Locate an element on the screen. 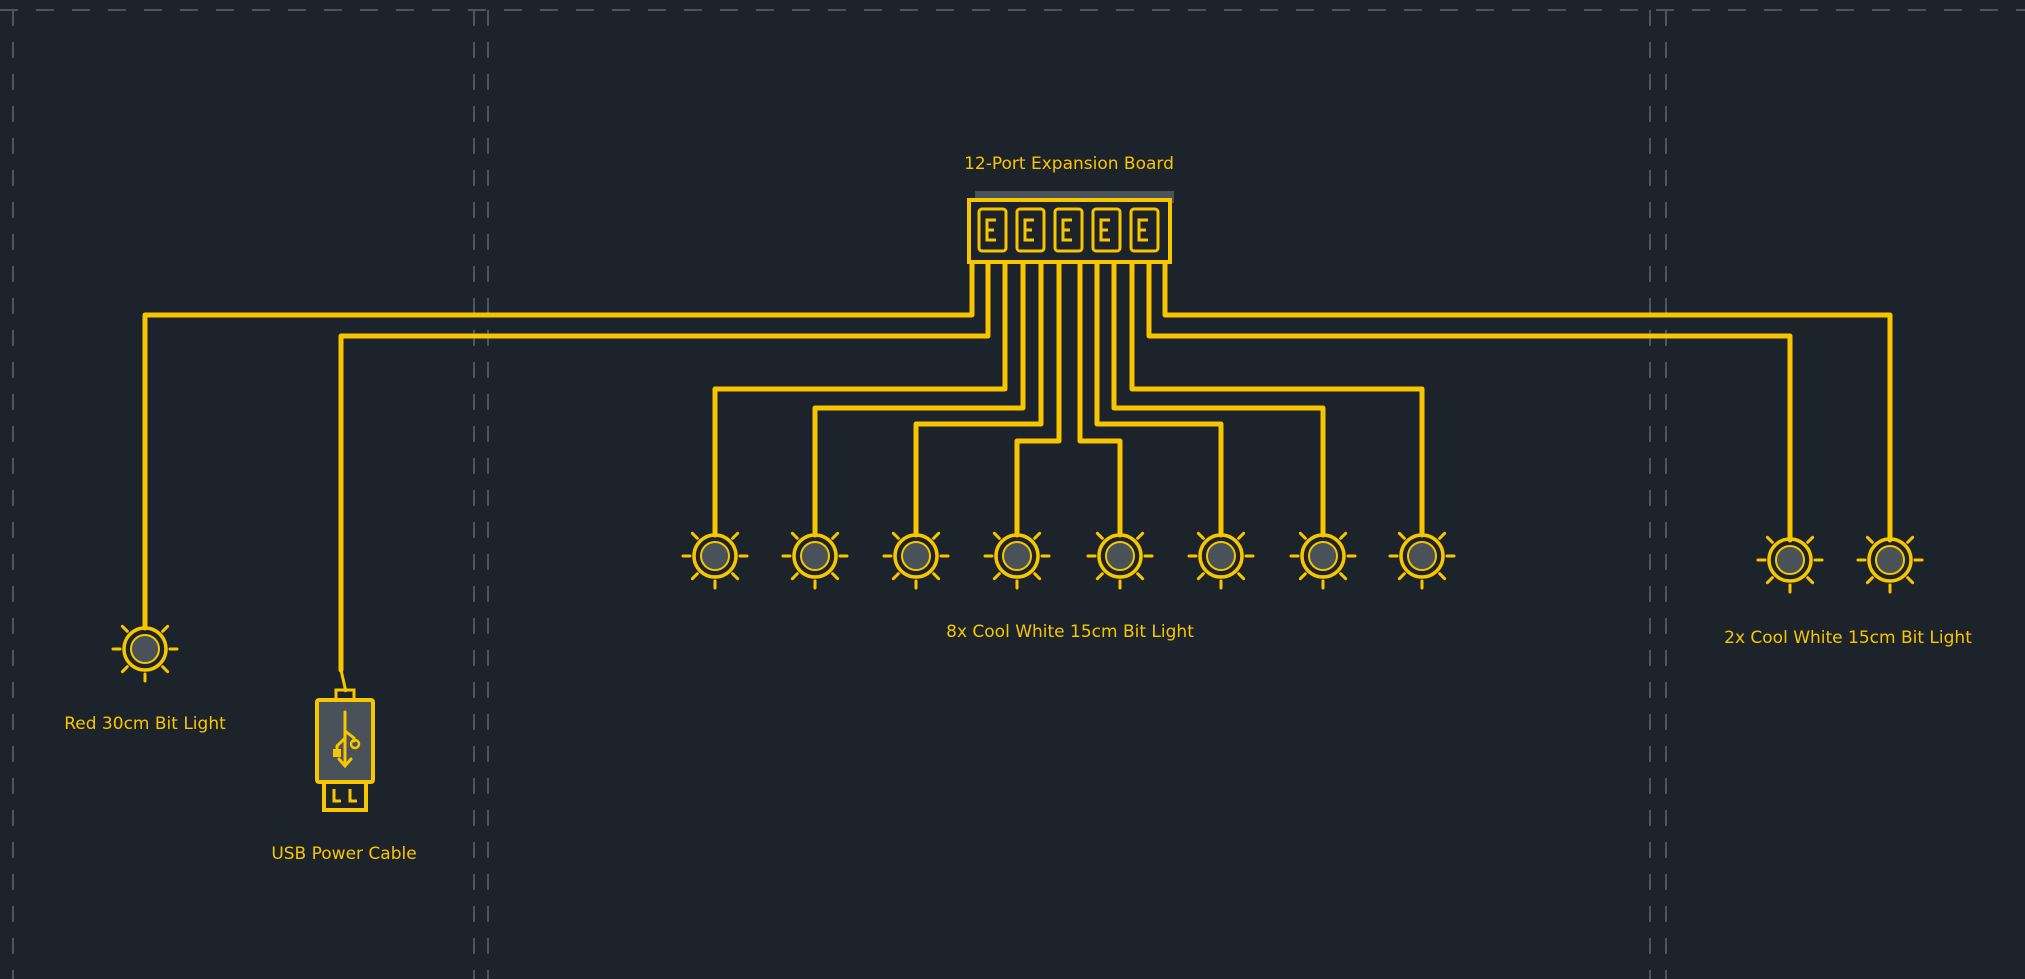  usb-plug-contacts is located at coordinates (344, 796).